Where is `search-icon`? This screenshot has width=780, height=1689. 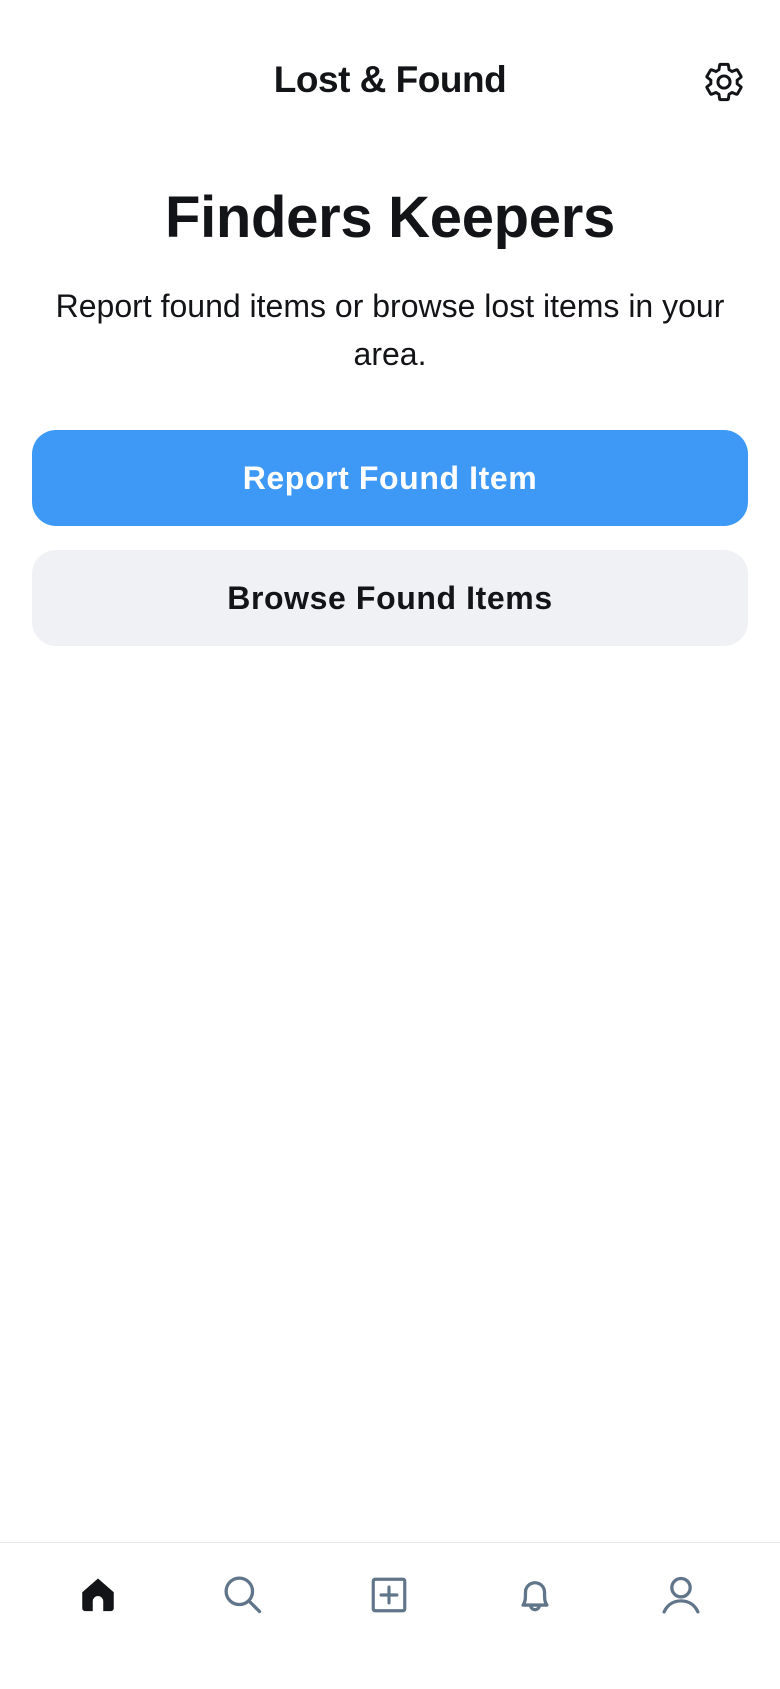
search-icon is located at coordinates (243, 1595).